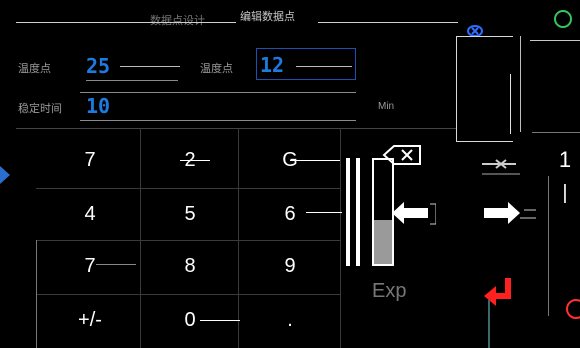 This screenshot has height=348, width=580. Describe the element at coordinates (565, 193) in the screenshot. I see `side-key-bar: |` at that location.